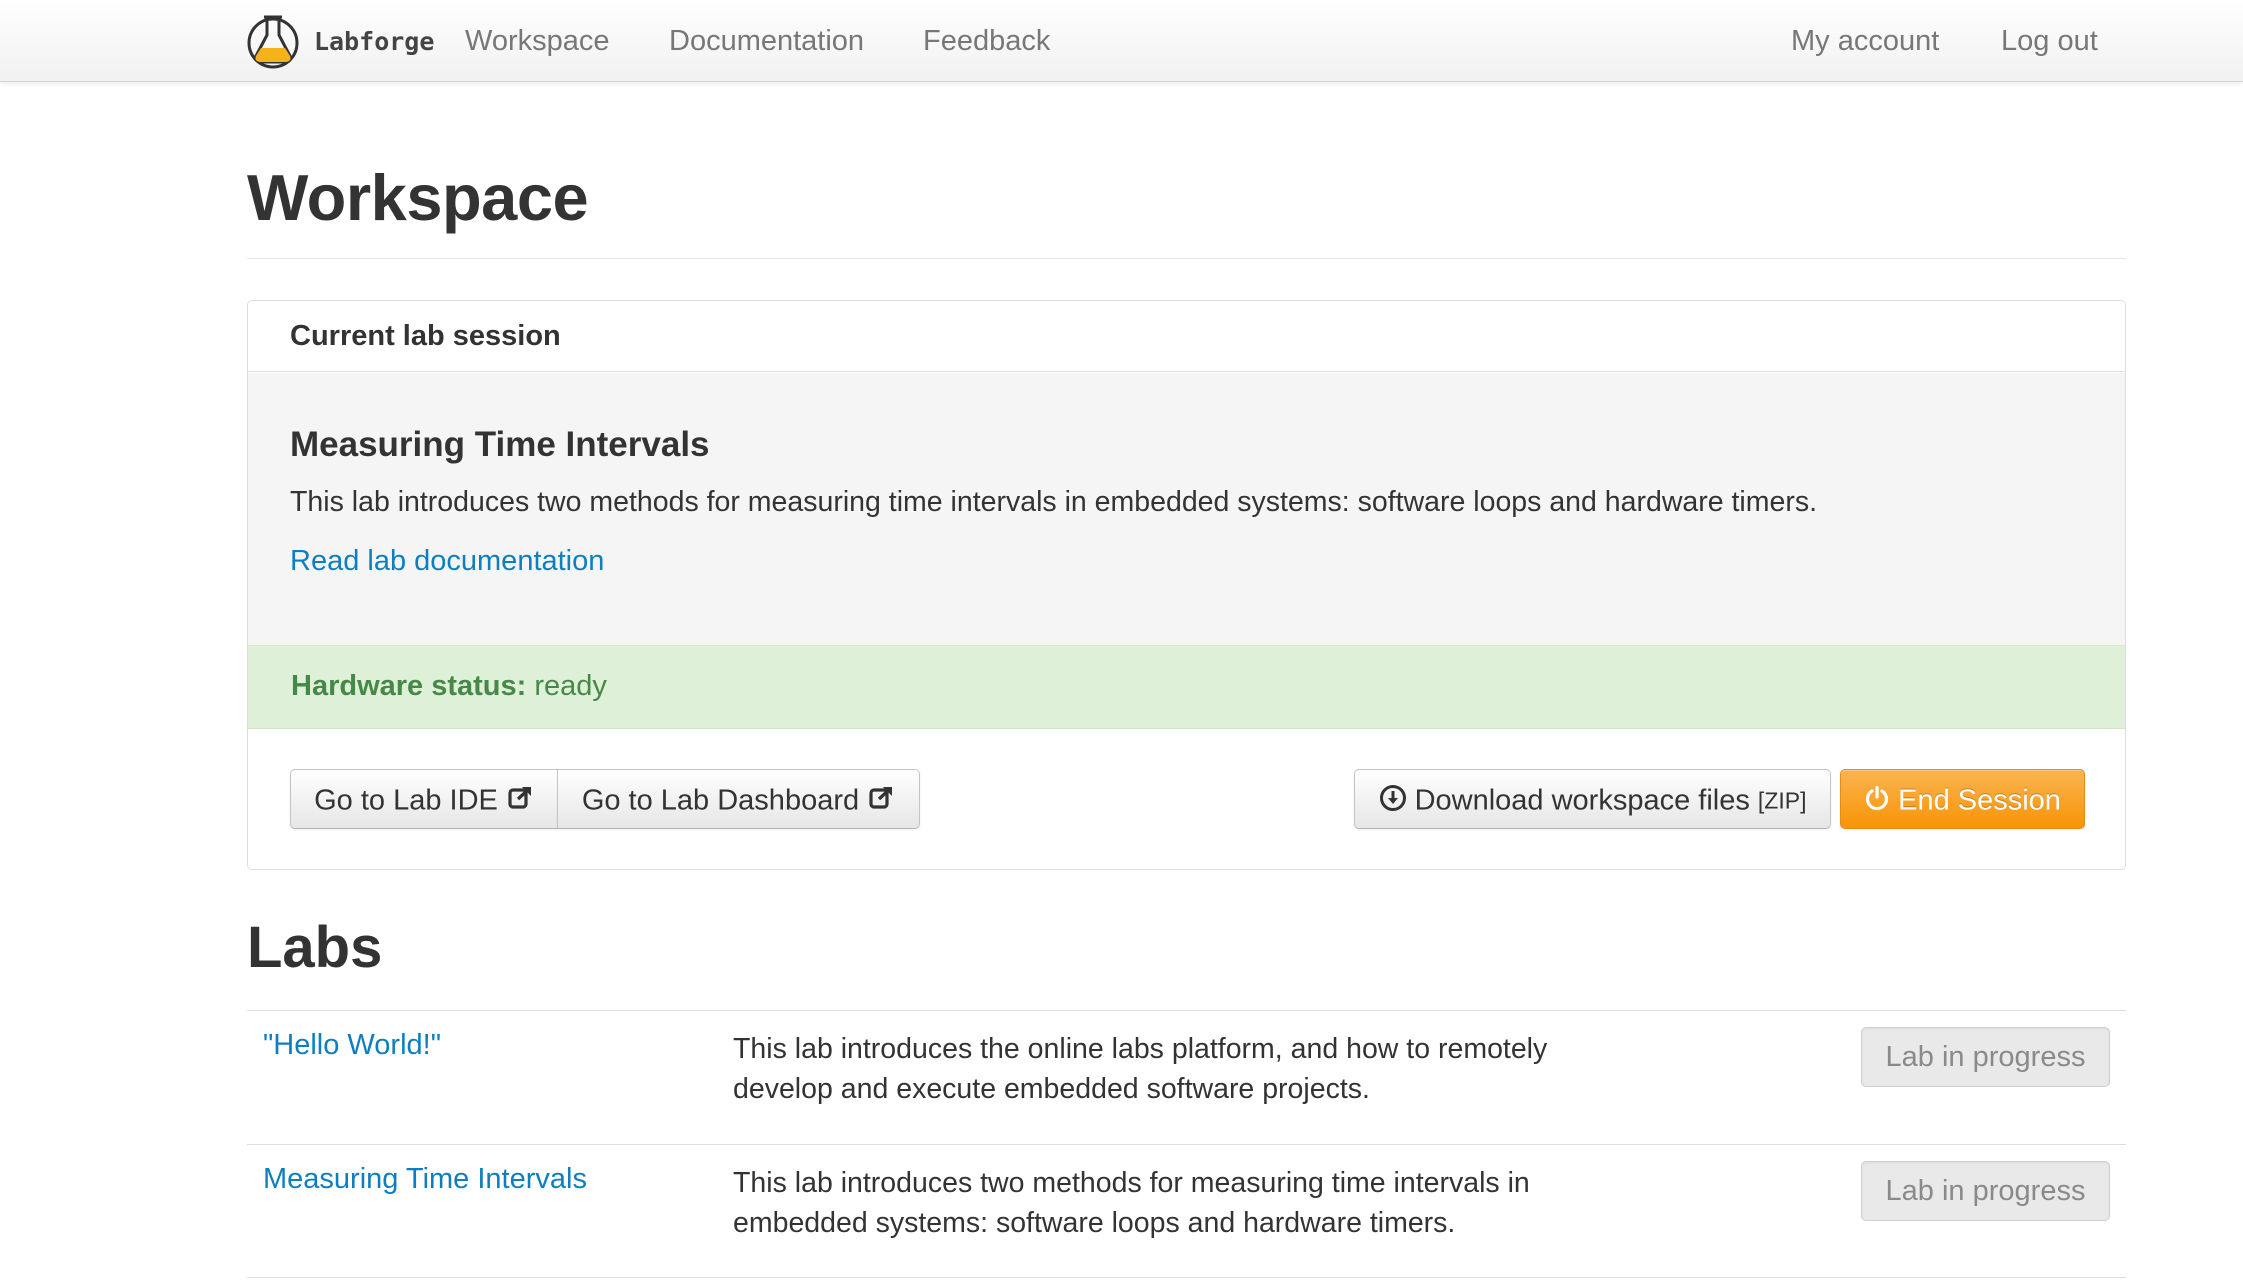  Describe the element at coordinates (500, 444) in the screenshot. I see `session-lab-title: Measuring Time Intervals` at that location.